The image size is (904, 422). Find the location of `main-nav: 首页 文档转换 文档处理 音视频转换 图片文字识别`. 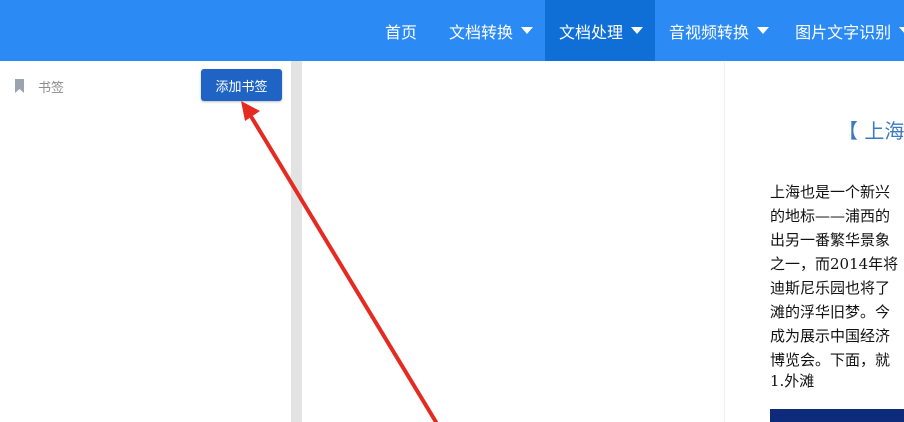

main-nav: 首页 文档转换 文档处理 音视频转换 图片文字识别 is located at coordinates (637, 30).